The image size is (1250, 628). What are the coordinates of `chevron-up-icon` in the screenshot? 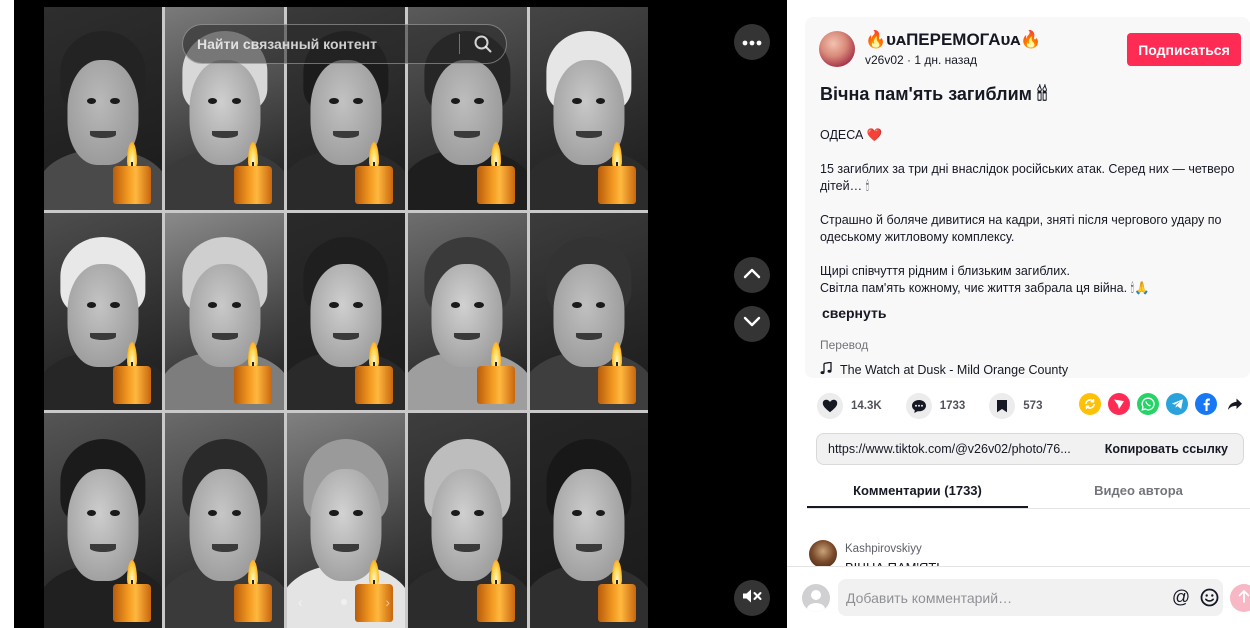 It's located at (752, 275).